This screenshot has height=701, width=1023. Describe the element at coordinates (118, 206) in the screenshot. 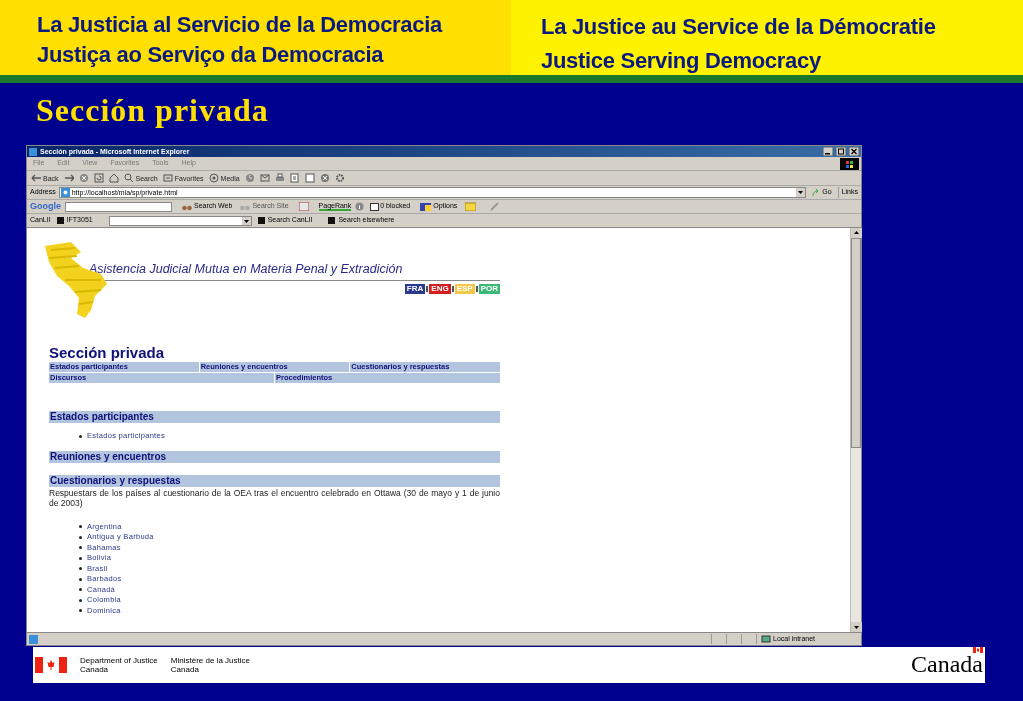

I see `search-field` at that location.